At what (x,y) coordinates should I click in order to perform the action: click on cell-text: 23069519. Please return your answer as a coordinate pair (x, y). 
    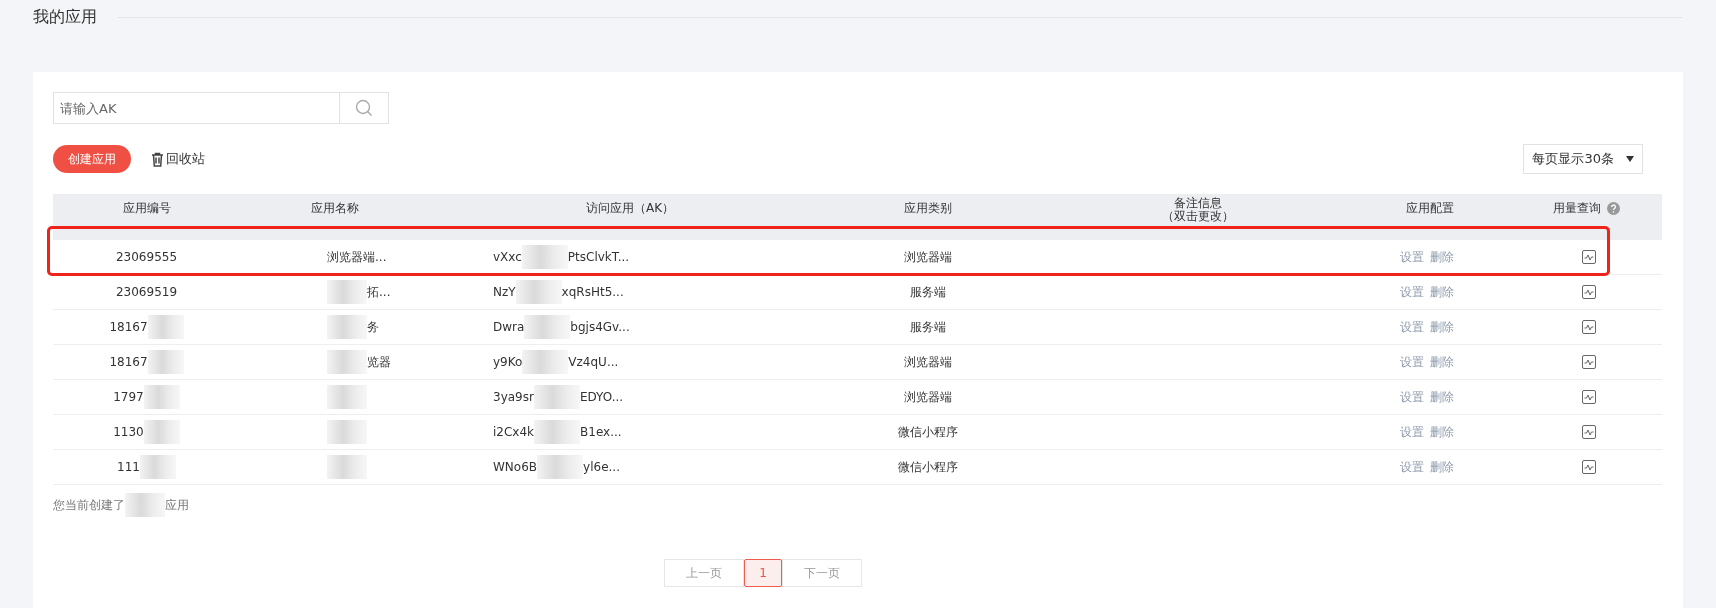
    Looking at the image, I should click on (146, 292).